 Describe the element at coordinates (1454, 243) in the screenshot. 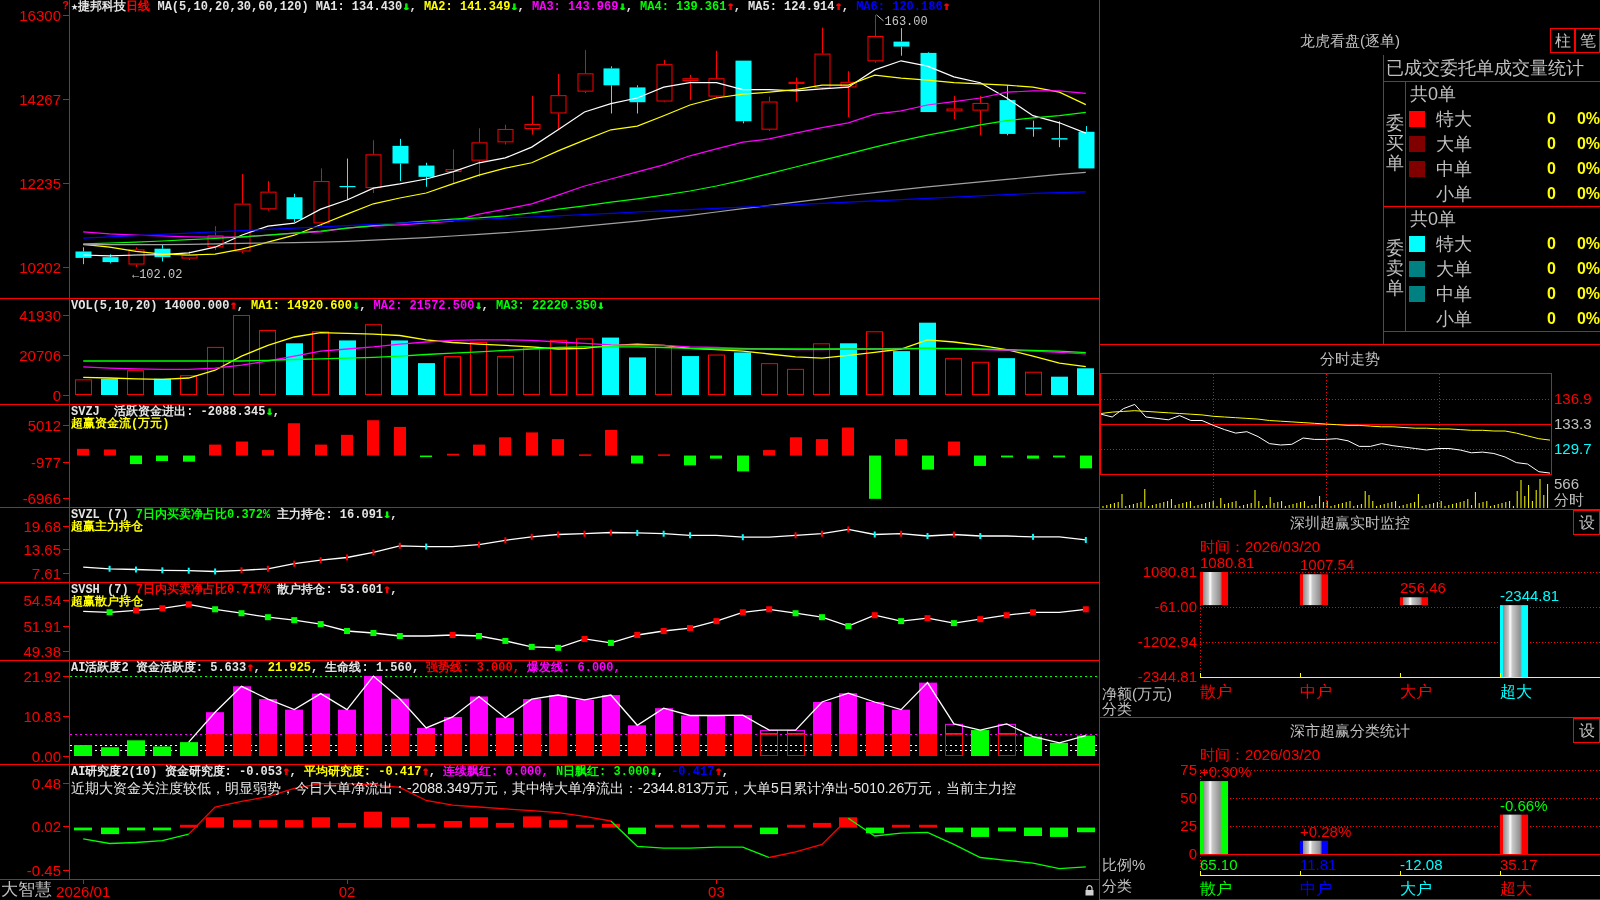

I see `order-size-label: 特大` at that location.